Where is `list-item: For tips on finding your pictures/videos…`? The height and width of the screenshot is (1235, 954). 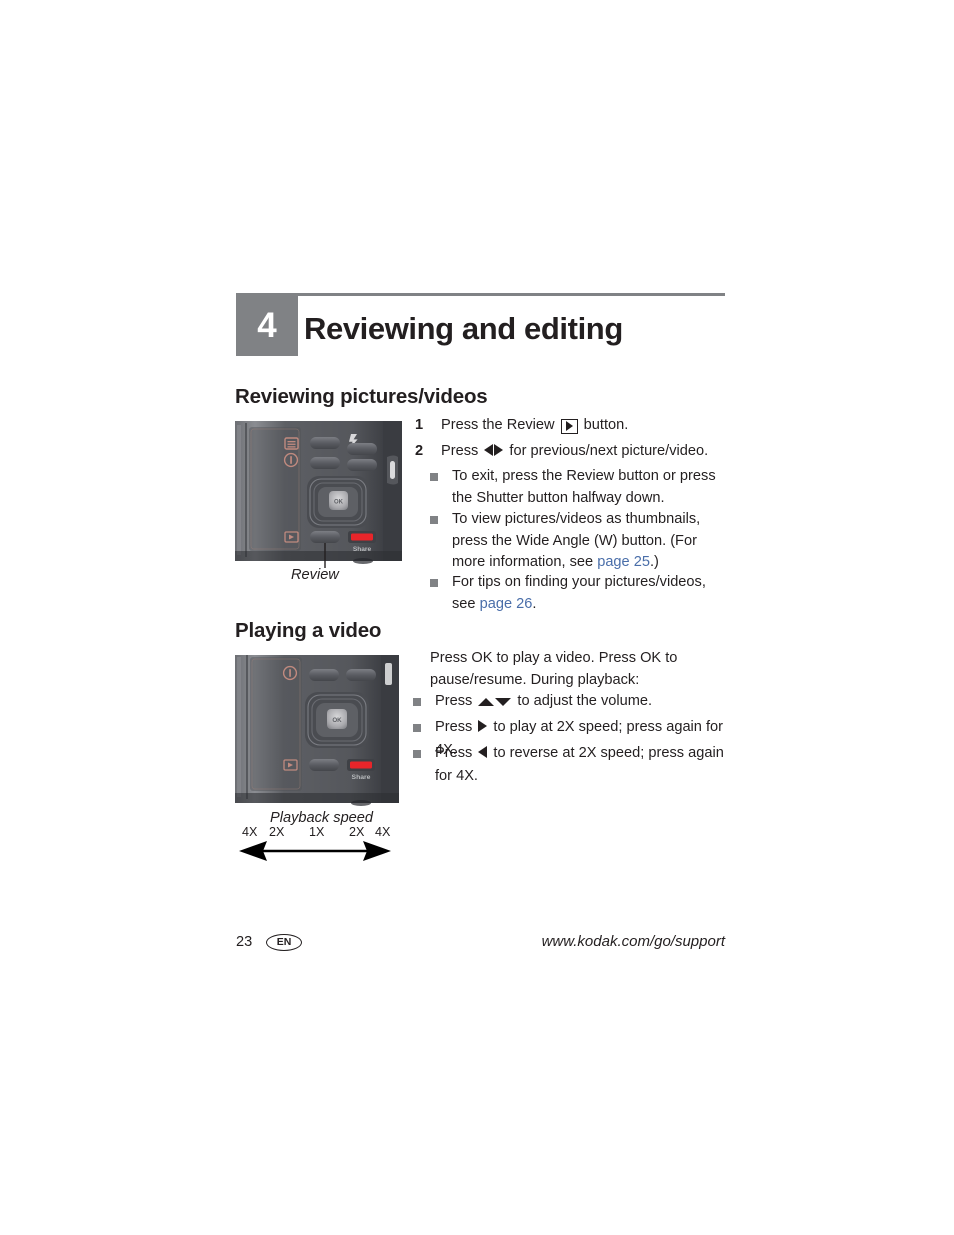
list-item: For tips on finding your pictures/videos… is located at coordinates (580, 593).